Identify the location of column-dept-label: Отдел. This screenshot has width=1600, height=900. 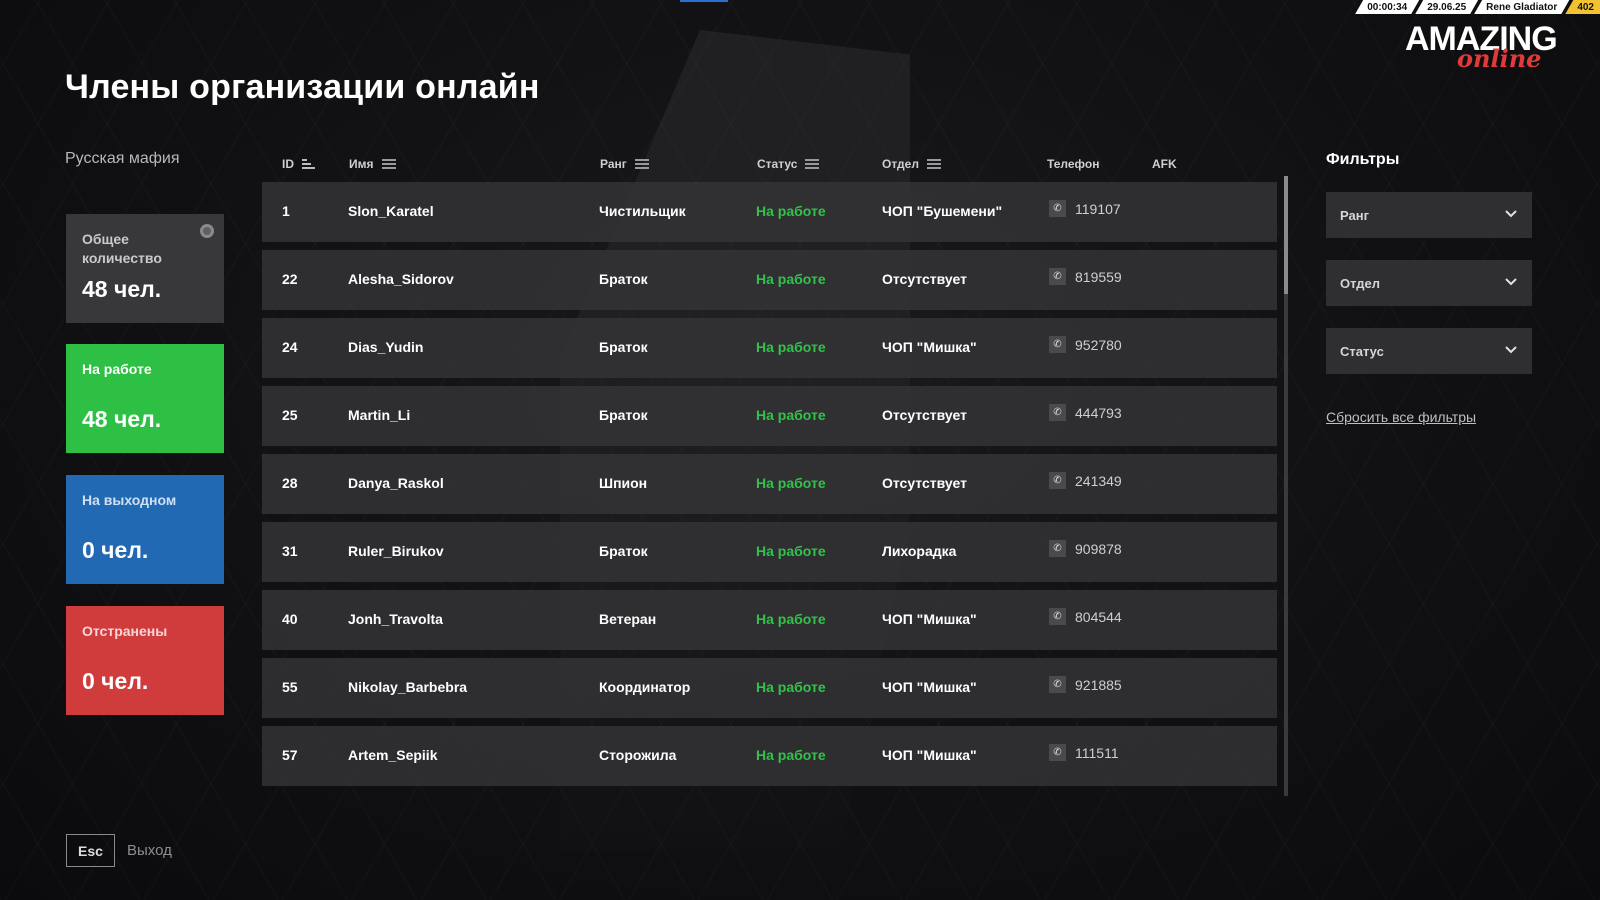
(900, 164).